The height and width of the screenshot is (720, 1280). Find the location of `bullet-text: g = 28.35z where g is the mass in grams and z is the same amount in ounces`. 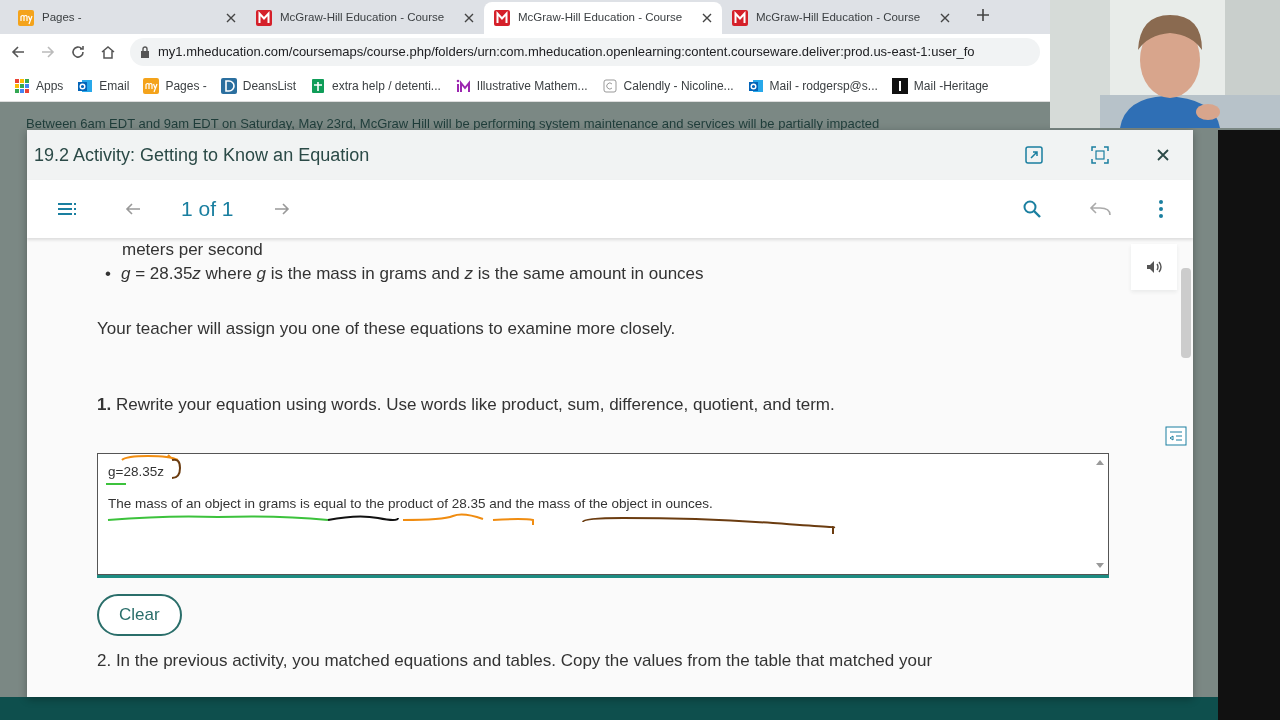

bullet-text: g = 28.35z where g is the mass in grams and z is the same amount in ounces is located at coordinates (412, 274).